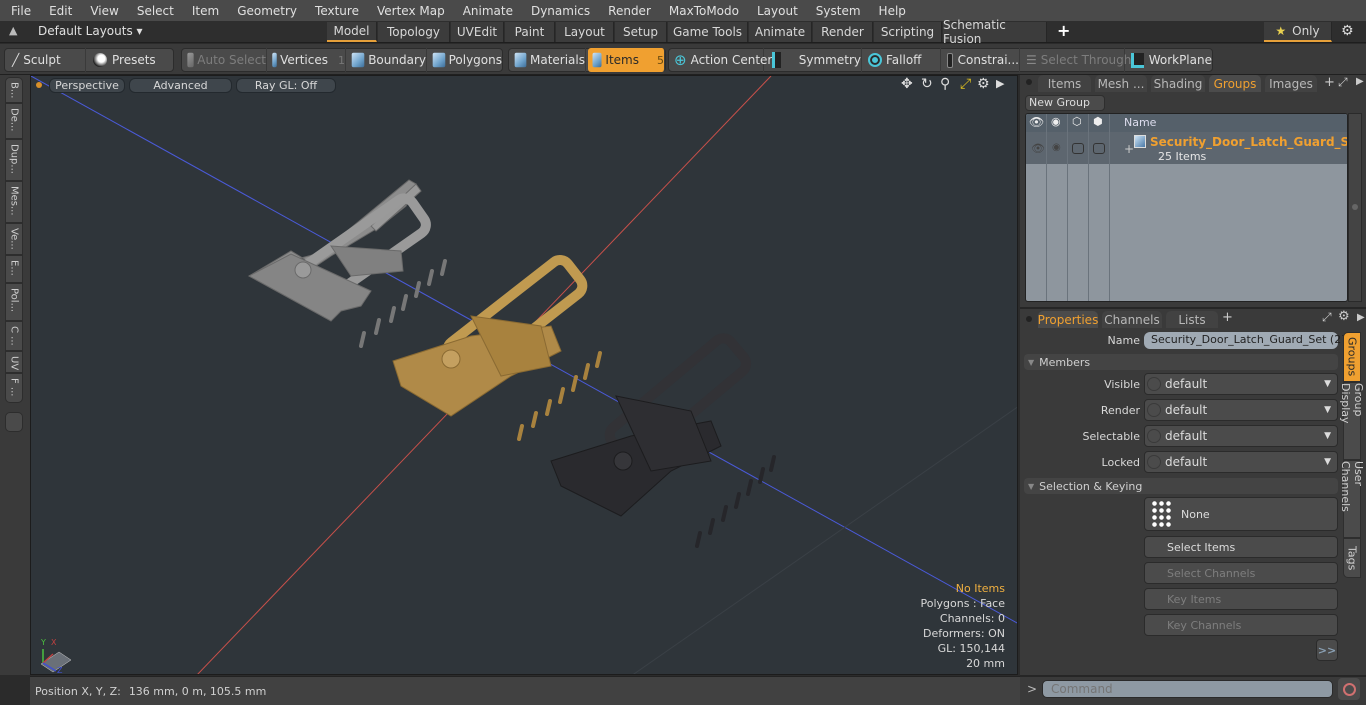  Describe the element at coordinates (465, 60) in the screenshot. I see `polygons-button: Polygons` at that location.